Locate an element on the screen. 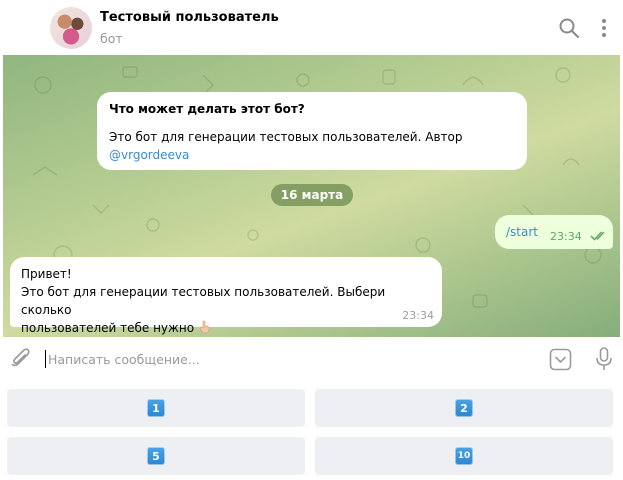  keycap-1-icon: 1 is located at coordinates (156, 408).